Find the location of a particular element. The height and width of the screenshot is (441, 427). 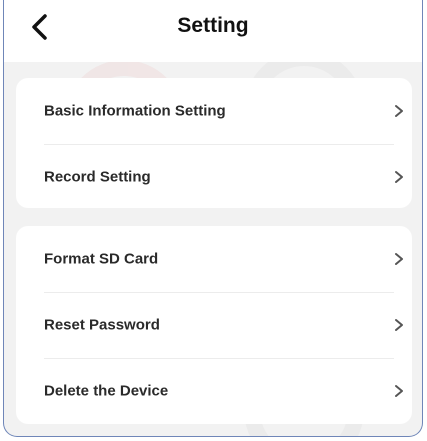

item-label: Reset Password is located at coordinates (102, 325).